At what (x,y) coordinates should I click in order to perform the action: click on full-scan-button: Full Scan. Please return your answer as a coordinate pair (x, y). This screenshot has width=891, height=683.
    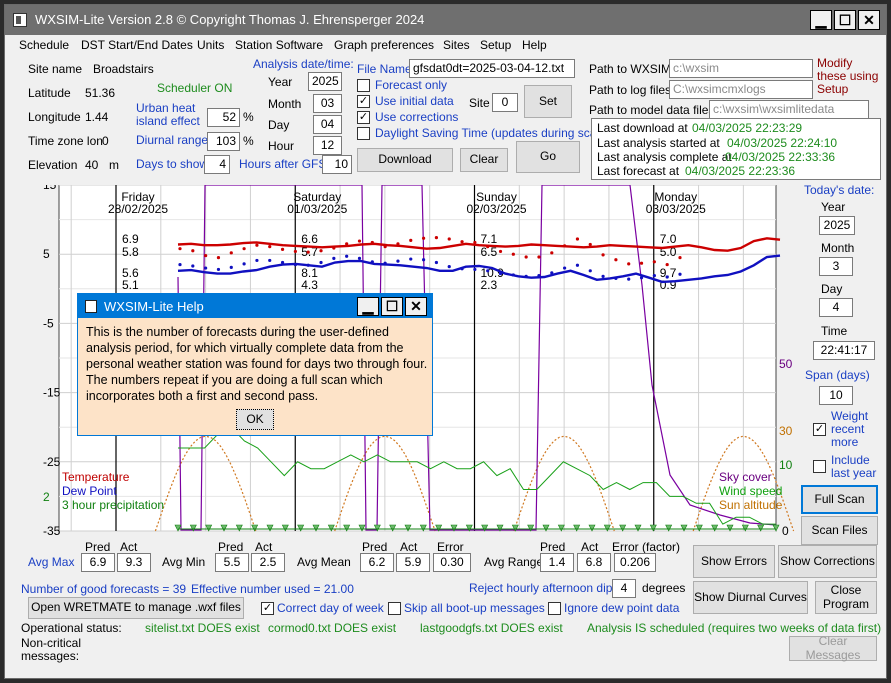
    Looking at the image, I should click on (839, 499).